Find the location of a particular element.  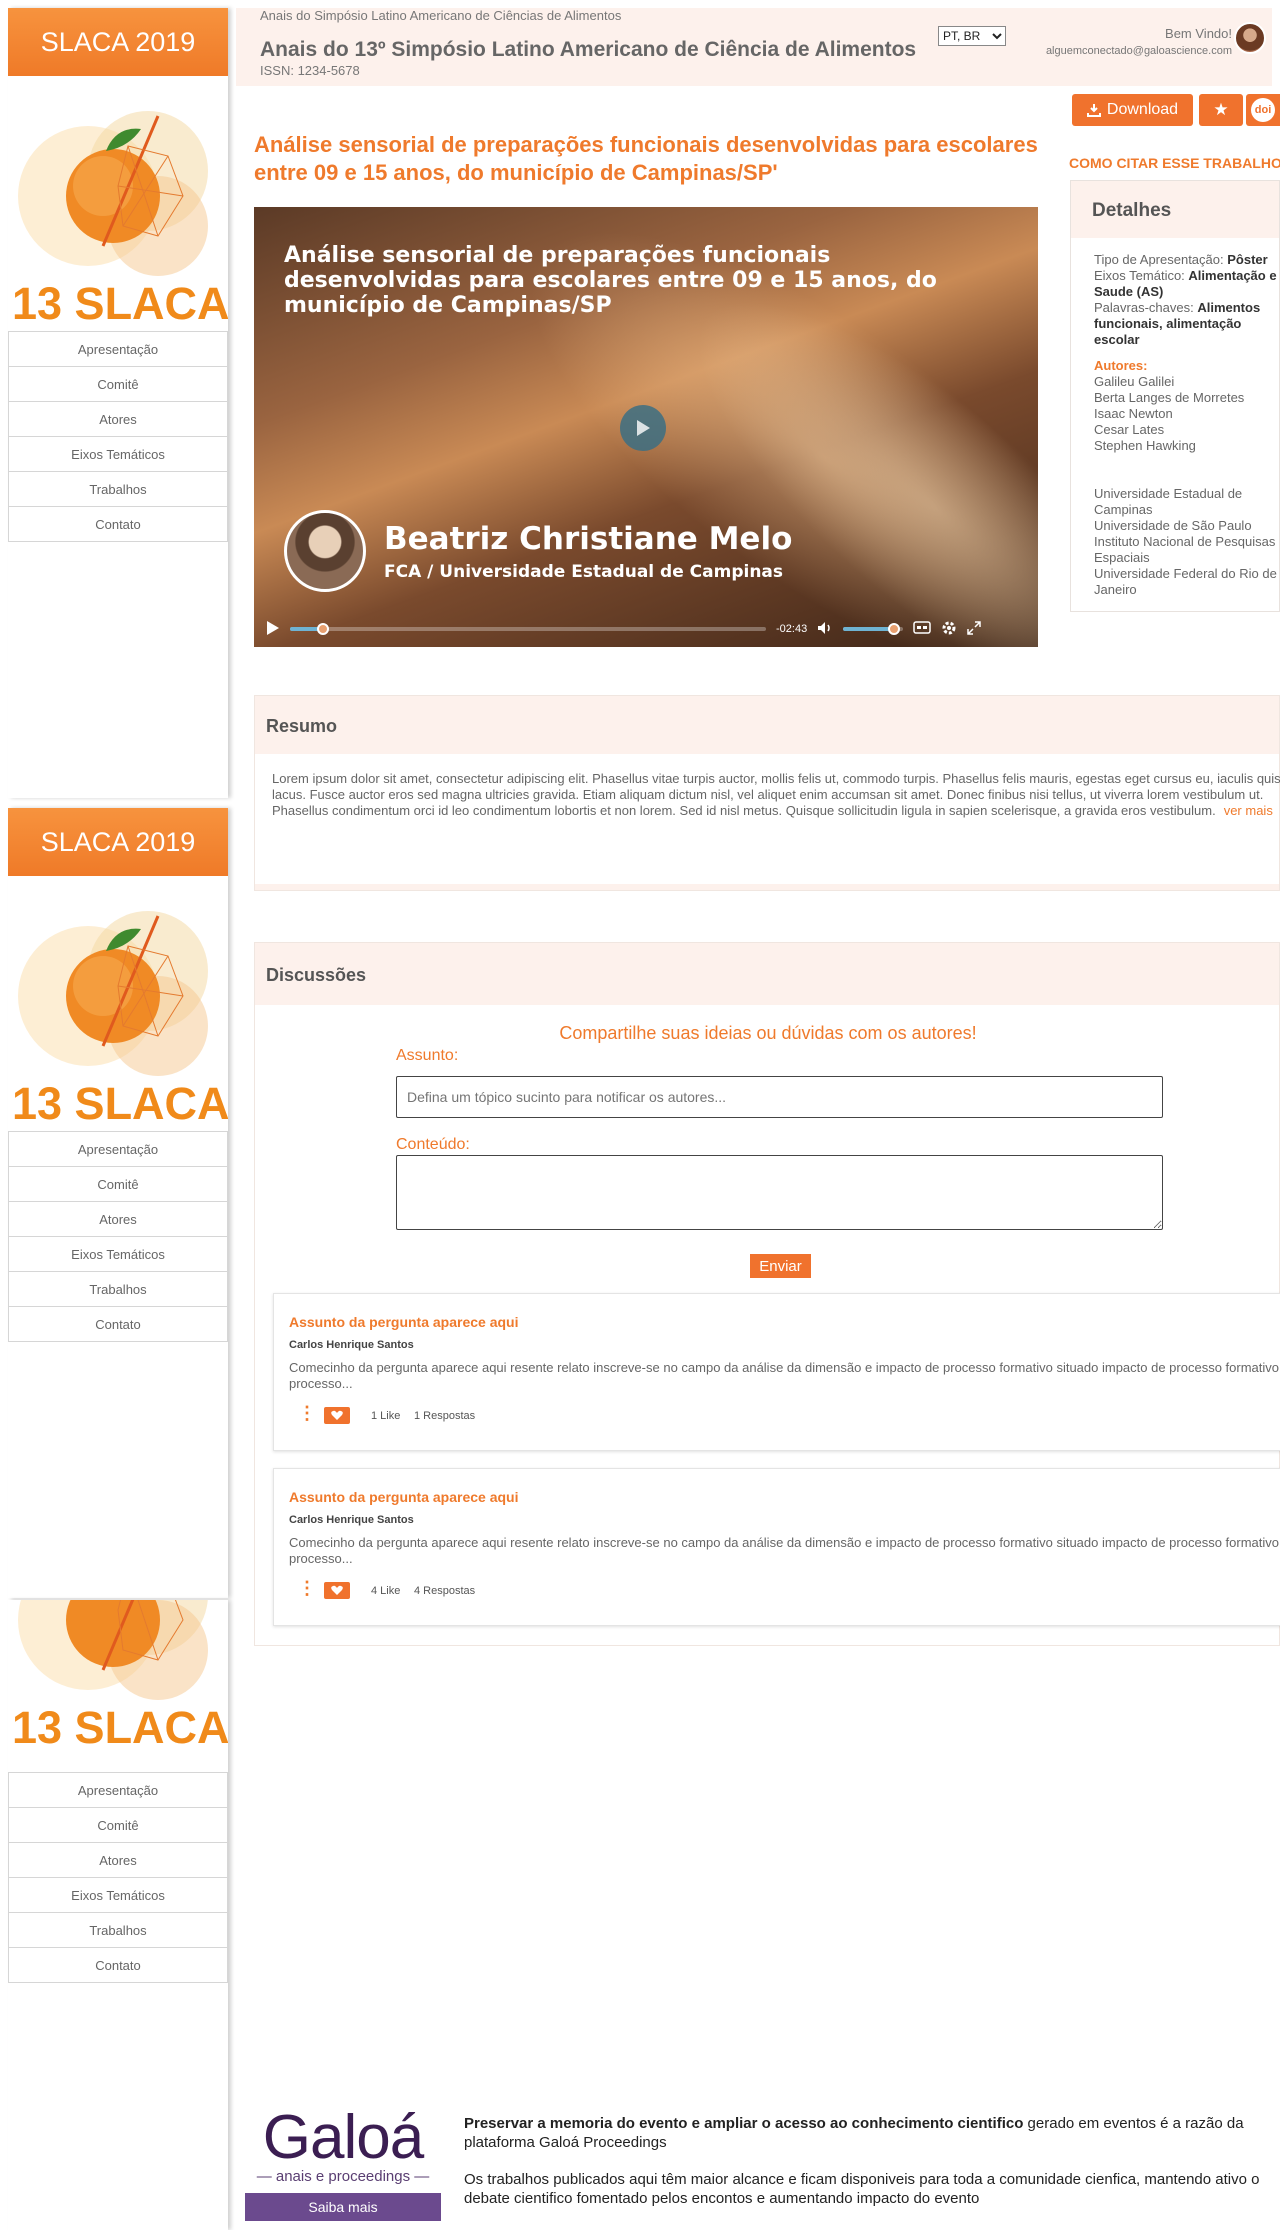

author-item: Galileu Galilei is located at coordinates (1134, 381).